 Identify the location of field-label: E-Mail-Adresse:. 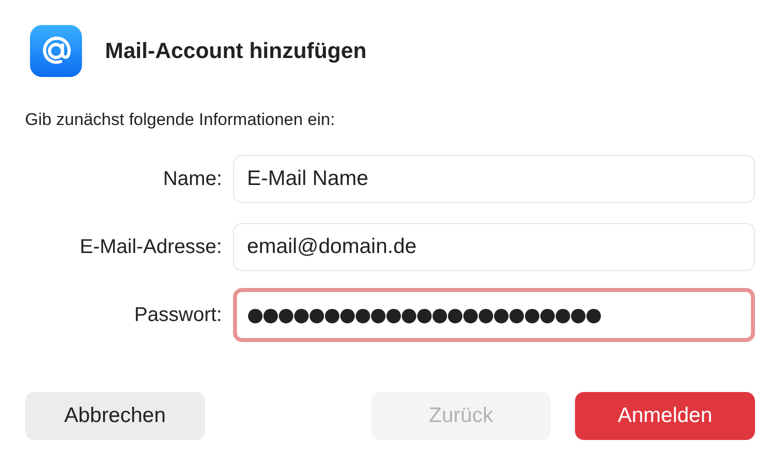
(150, 247).